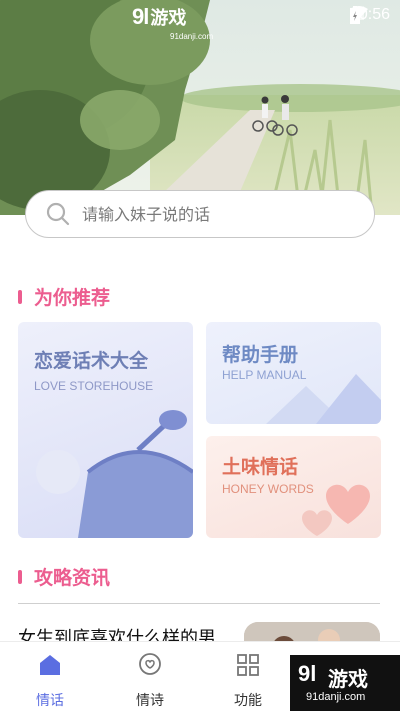 The image size is (400, 711). I want to click on heart-chat-icon, so click(150, 664).